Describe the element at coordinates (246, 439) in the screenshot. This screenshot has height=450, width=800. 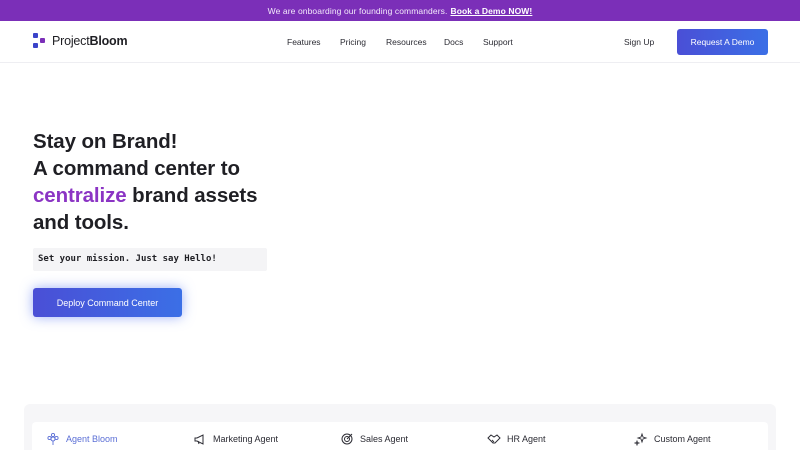
I see `tab-label: Marketing Agent` at that location.